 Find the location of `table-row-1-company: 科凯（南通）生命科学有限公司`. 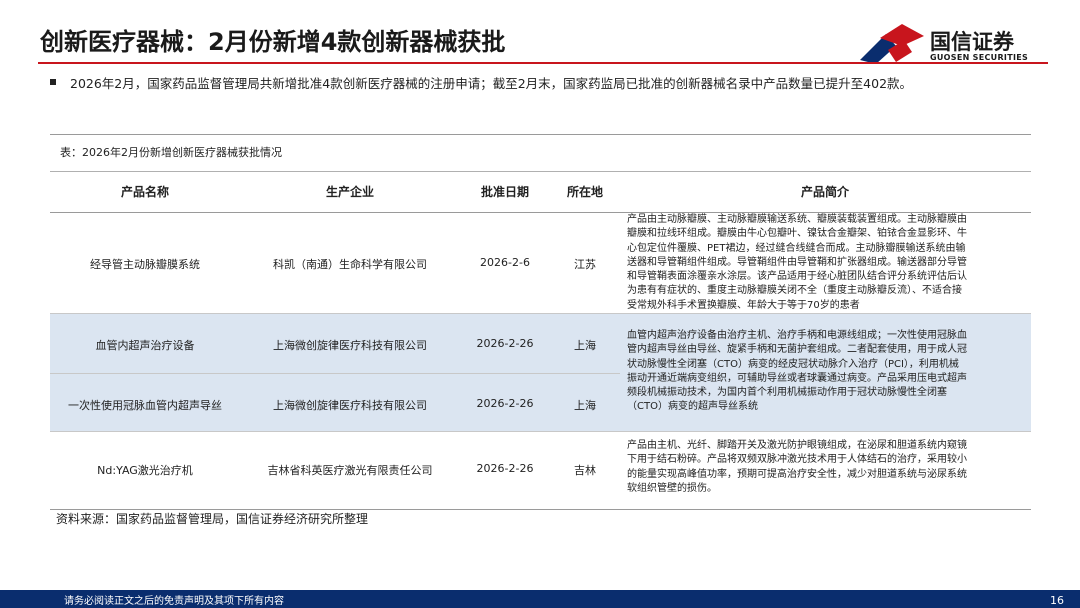

table-row-1-company: 科凯（南通）生命科学有限公司 is located at coordinates (350, 264).